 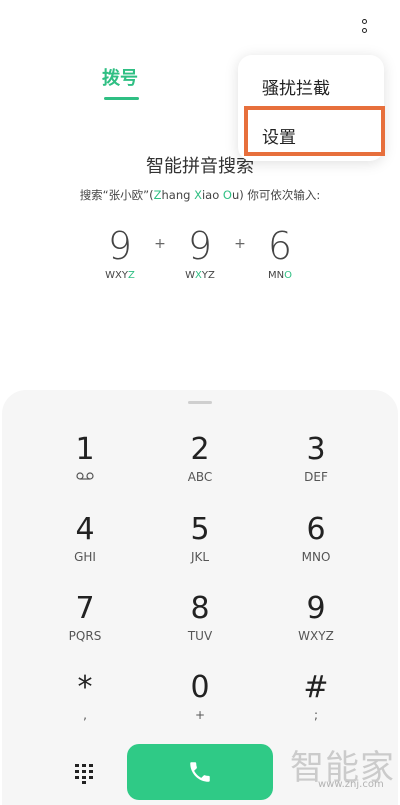 What do you see at coordinates (200, 557) in the screenshot?
I see `key-letters: JKL` at bounding box center [200, 557].